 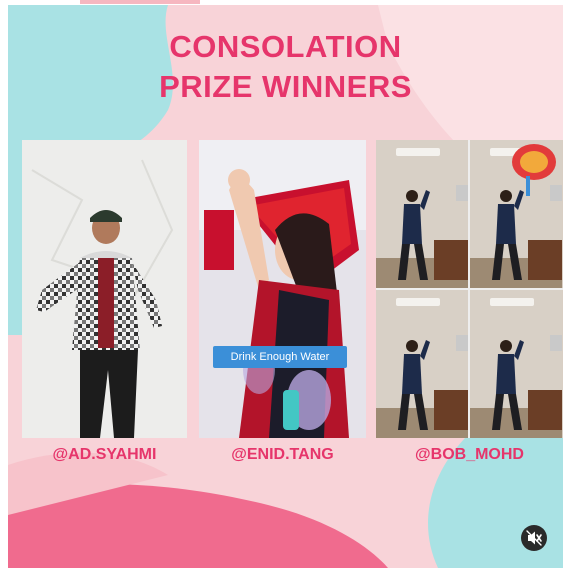 What do you see at coordinates (282, 455) in the screenshot?
I see `winner-handle-2: @ENID.TANG` at bounding box center [282, 455].